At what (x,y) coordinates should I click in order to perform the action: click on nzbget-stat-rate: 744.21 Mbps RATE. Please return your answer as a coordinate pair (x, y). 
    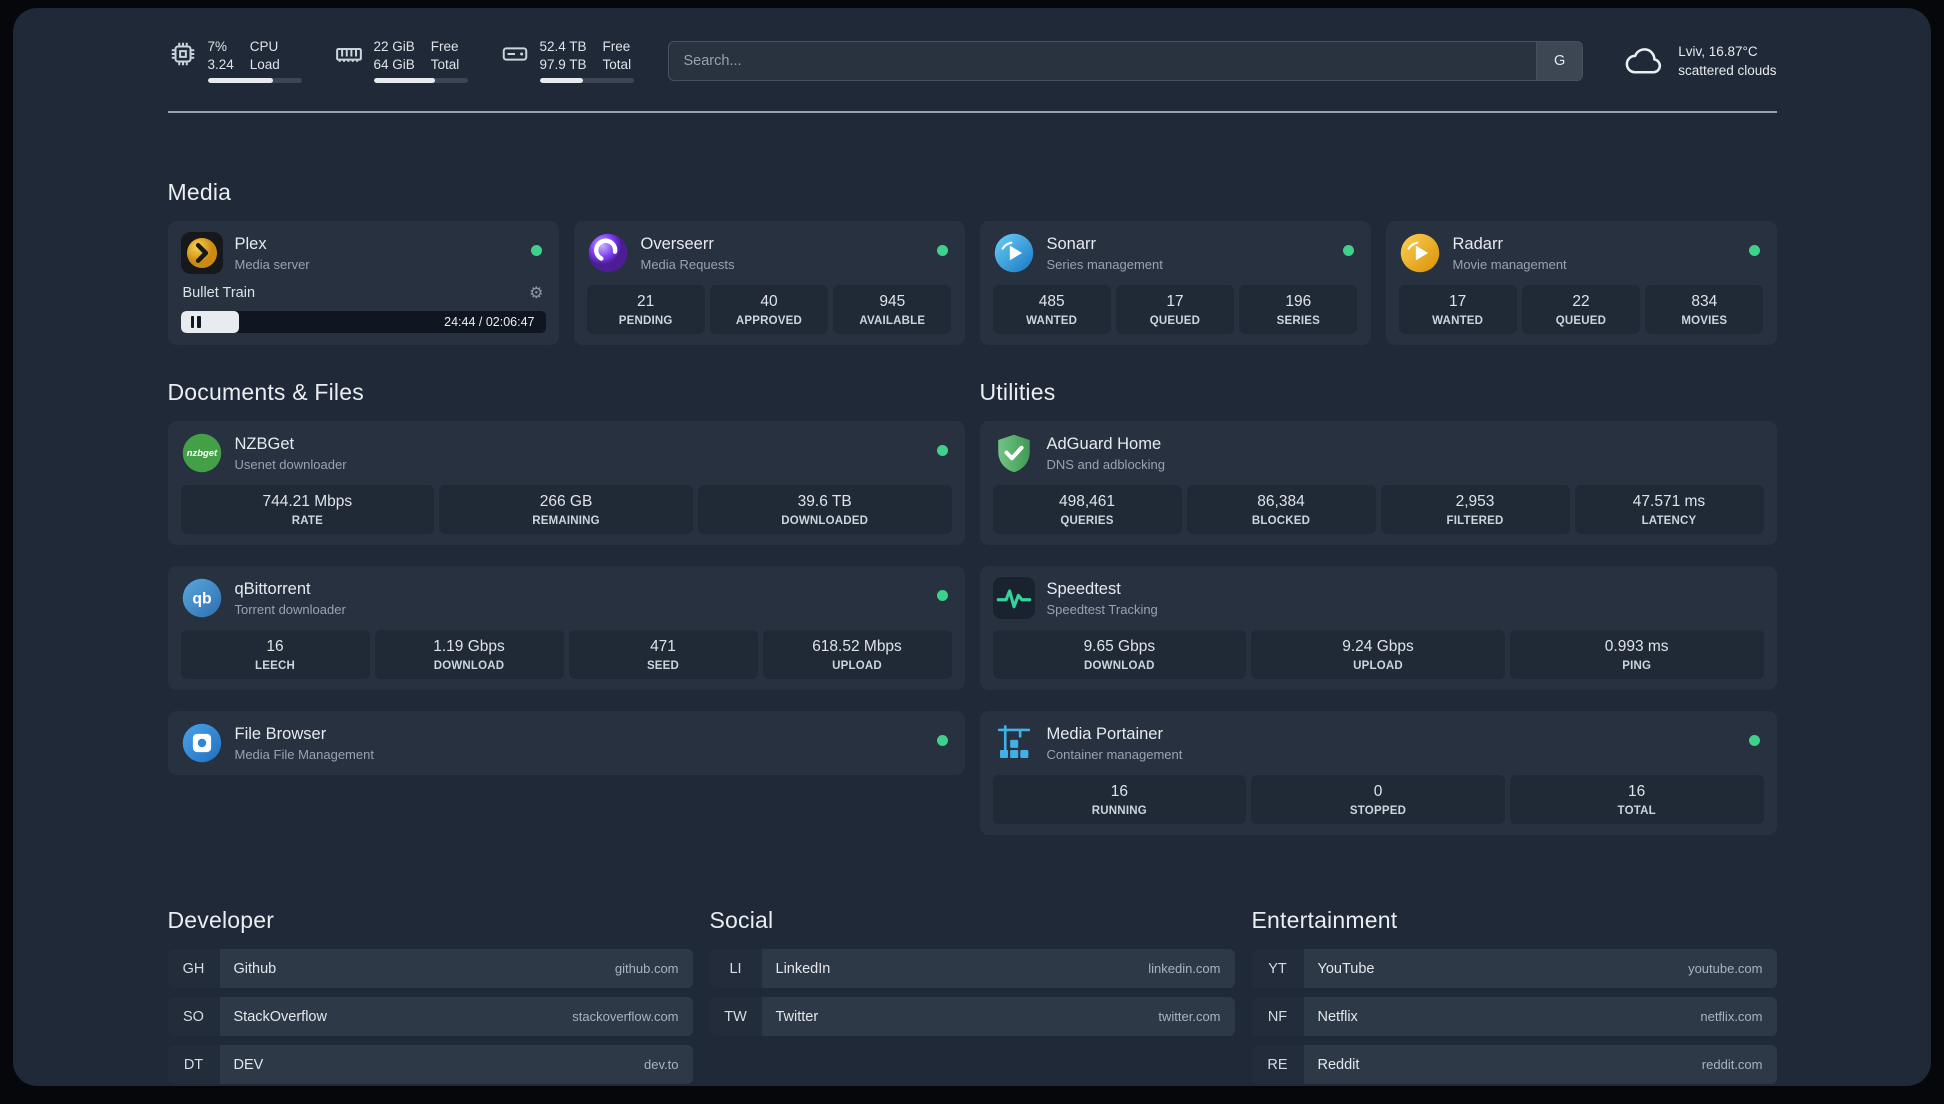
    Looking at the image, I should click on (307, 510).